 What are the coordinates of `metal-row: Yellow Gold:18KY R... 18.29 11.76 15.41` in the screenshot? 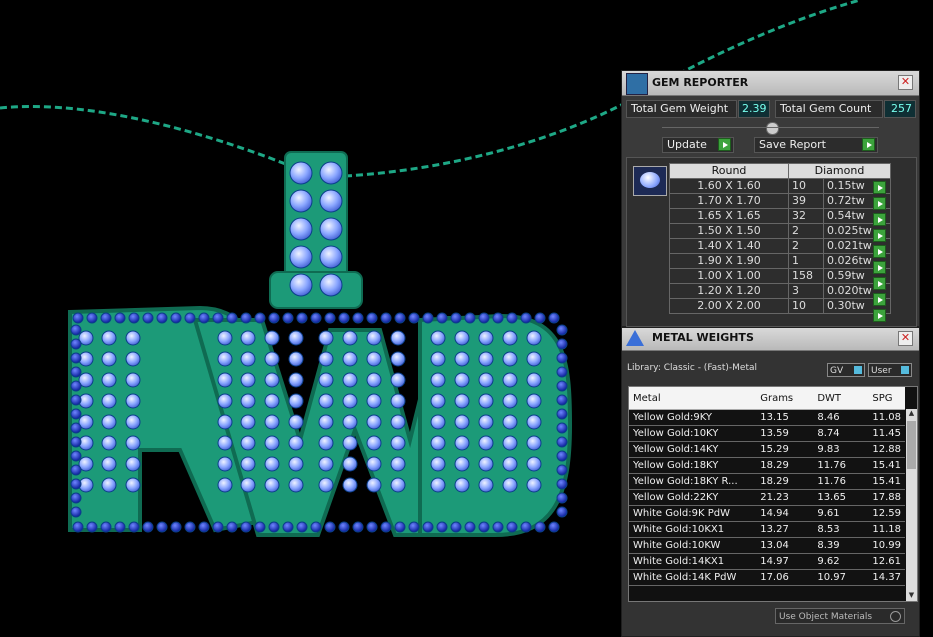 It's located at (767, 481).